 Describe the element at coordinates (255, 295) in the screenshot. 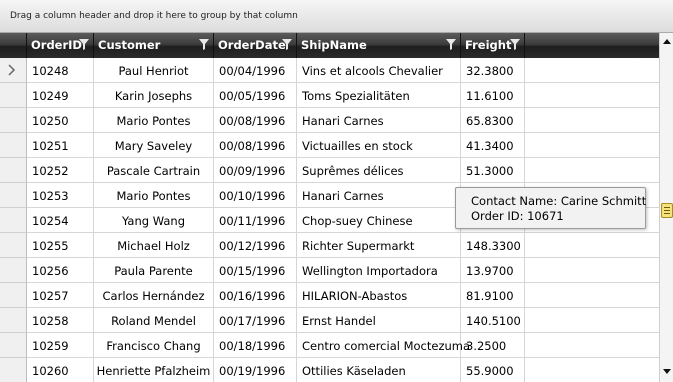

I see `cell-orderdate: 00/16/1996` at that location.